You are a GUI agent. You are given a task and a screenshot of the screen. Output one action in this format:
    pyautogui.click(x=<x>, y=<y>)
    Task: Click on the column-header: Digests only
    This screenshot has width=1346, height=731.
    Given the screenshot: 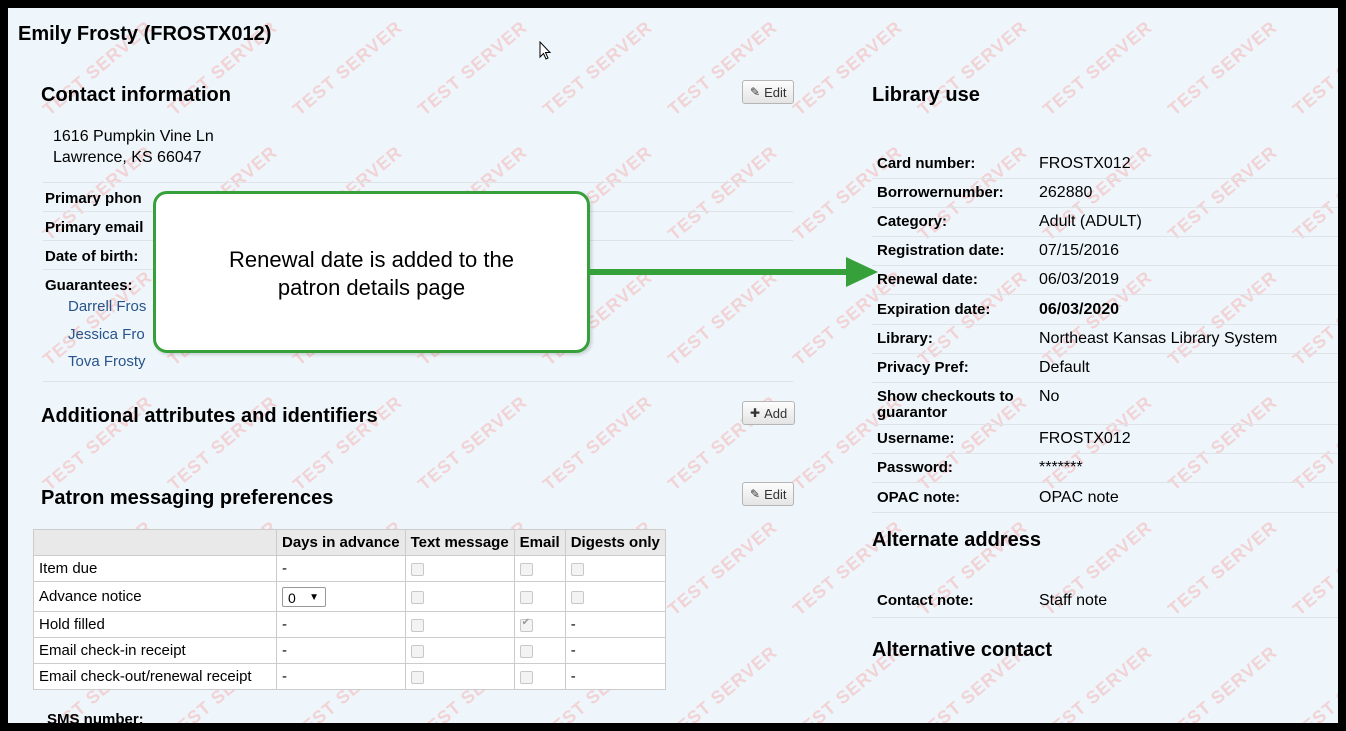 What is the action you would take?
    pyautogui.click(x=615, y=542)
    